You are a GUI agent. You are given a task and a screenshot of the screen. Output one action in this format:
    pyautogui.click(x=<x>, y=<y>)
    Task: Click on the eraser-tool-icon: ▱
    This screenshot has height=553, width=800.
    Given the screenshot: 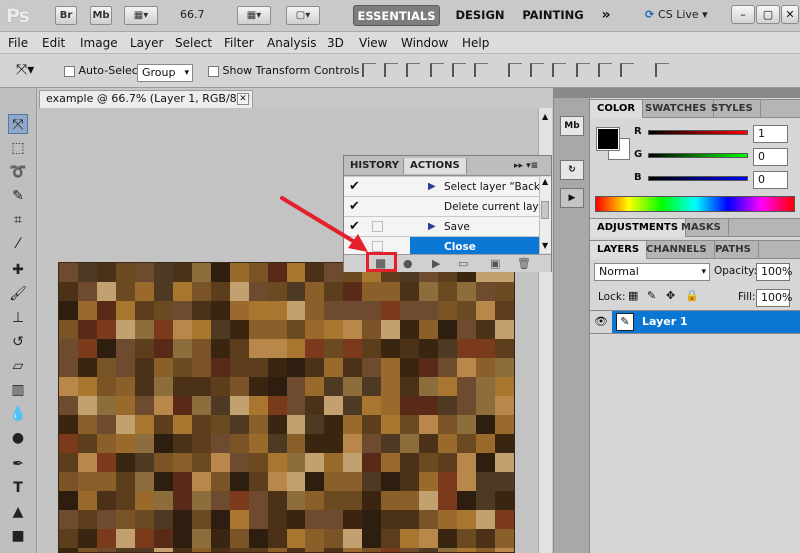 What is the action you would take?
    pyautogui.click(x=18, y=366)
    